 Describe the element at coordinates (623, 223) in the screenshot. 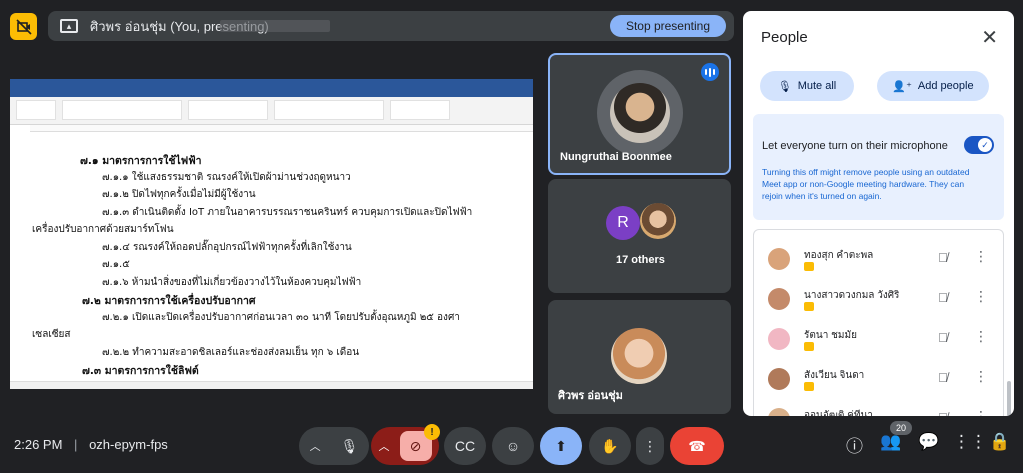

I see `avatar-initial: R` at that location.